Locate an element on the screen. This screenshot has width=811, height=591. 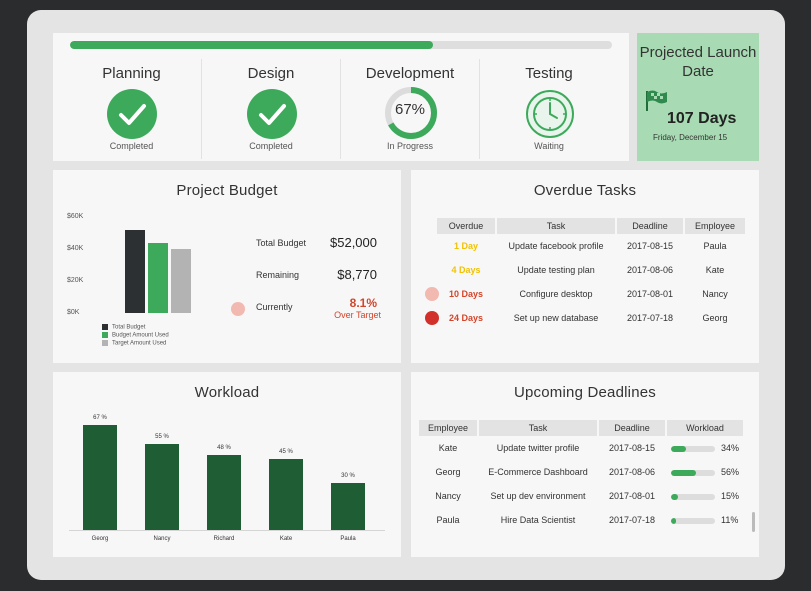
overdue-days: 24 Days is located at coordinates (466, 318).